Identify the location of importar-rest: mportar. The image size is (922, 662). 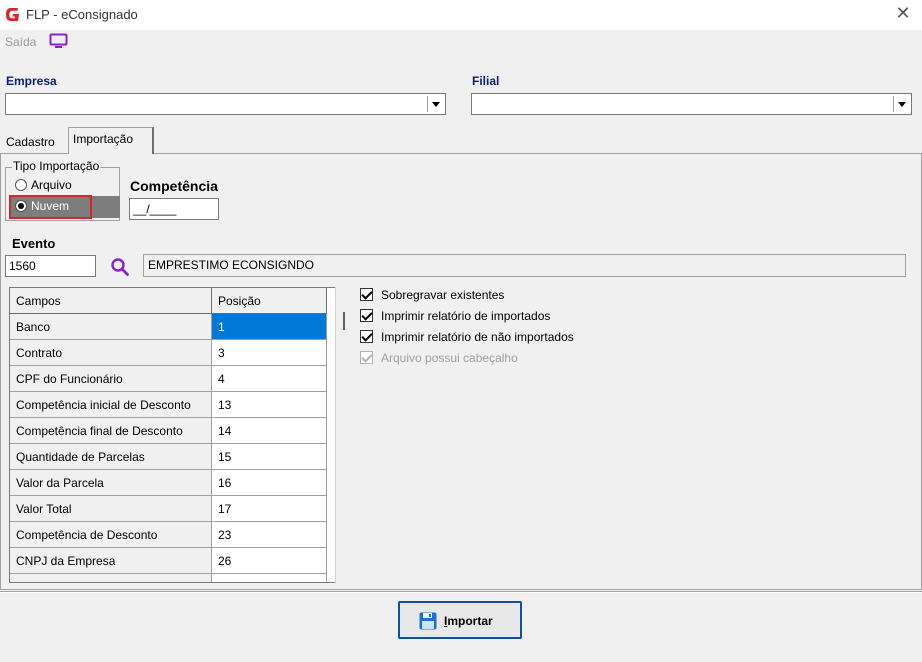
(470, 621).